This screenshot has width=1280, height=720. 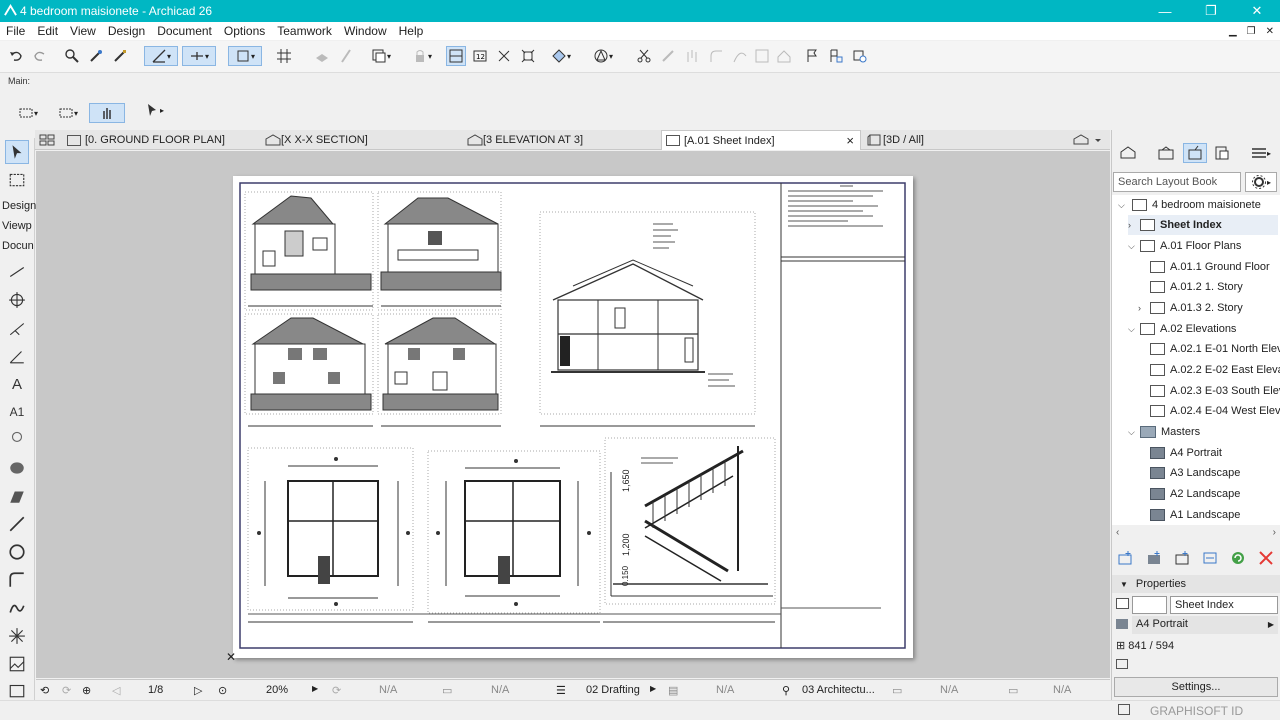 What do you see at coordinates (198, 690) in the screenshot?
I see `next-page-icon: ▷` at bounding box center [198, 690].